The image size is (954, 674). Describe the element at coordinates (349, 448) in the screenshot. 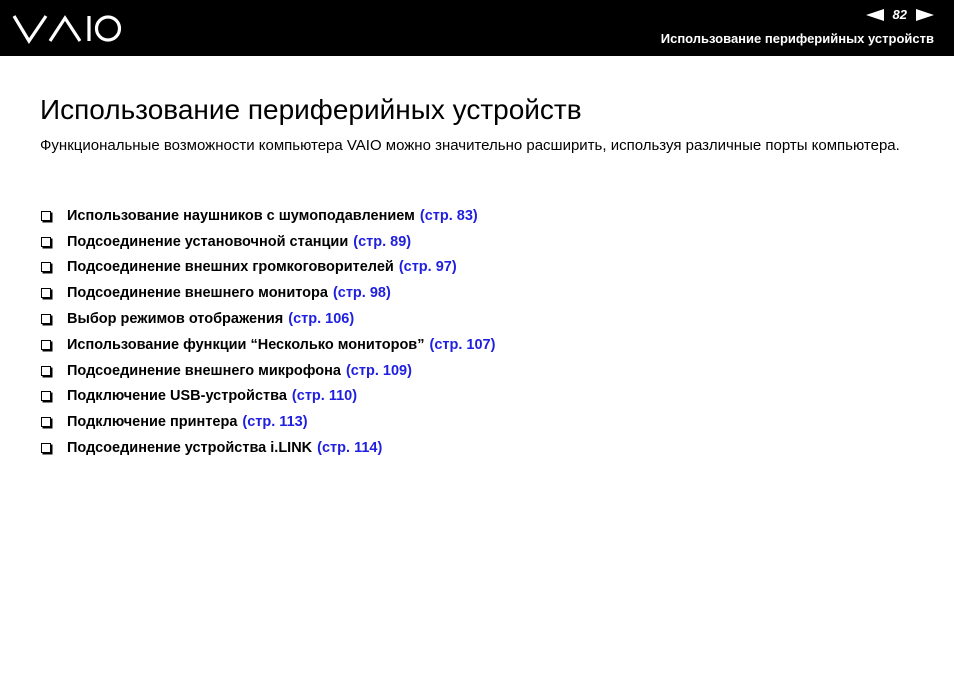

I see `page-link: (стр. 114)` at that location.